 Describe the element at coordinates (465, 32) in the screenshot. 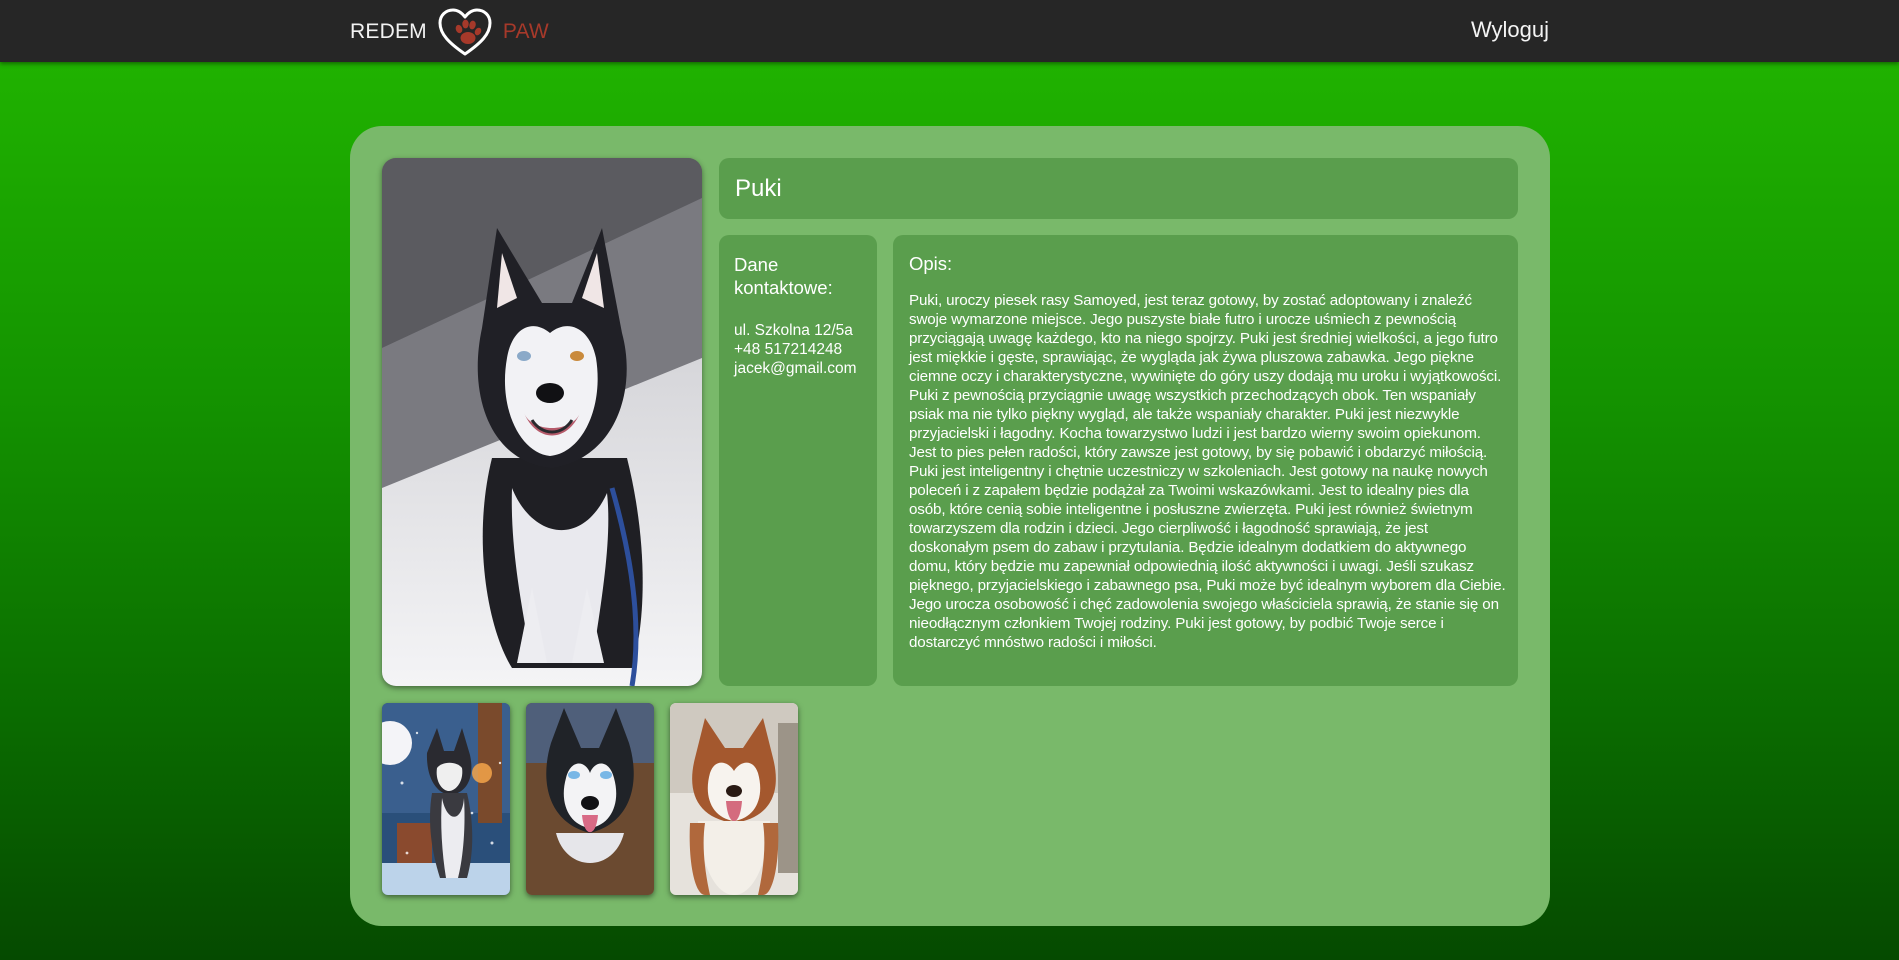

I see `heart-paw-icon` at that location.